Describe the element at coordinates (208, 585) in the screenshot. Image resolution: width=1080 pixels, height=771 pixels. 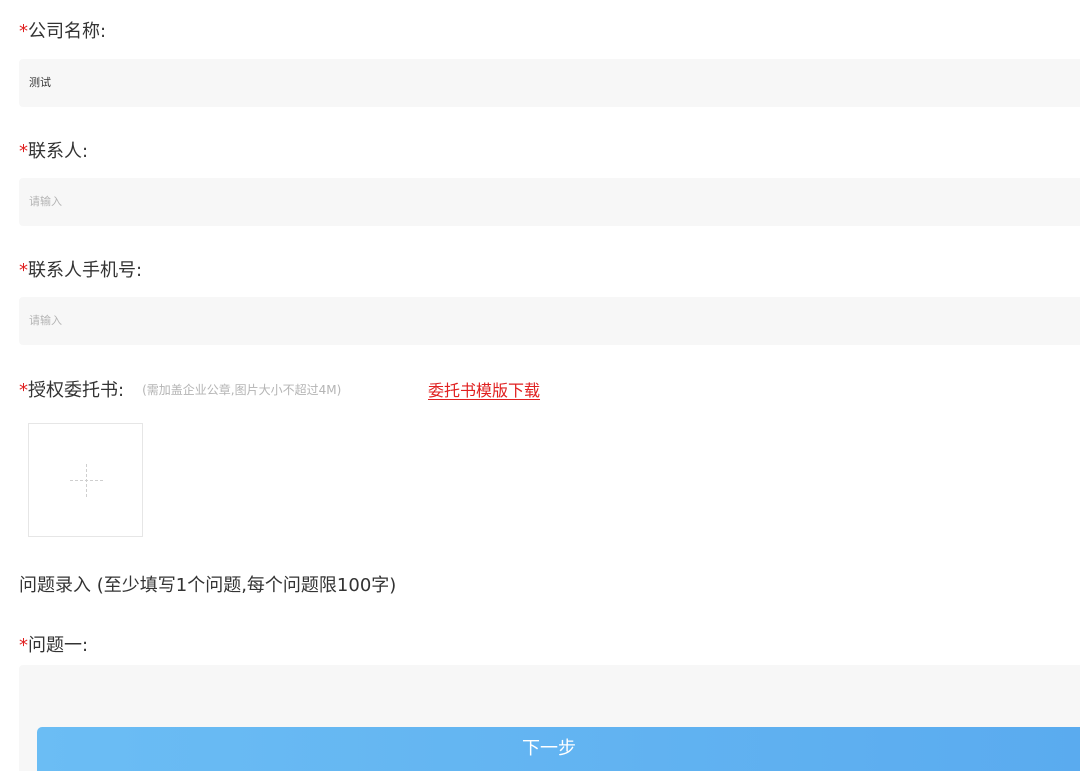
I see `questions-section-title: 问题录入 (至少填写1个问题,每个问题限100字)` at that location.